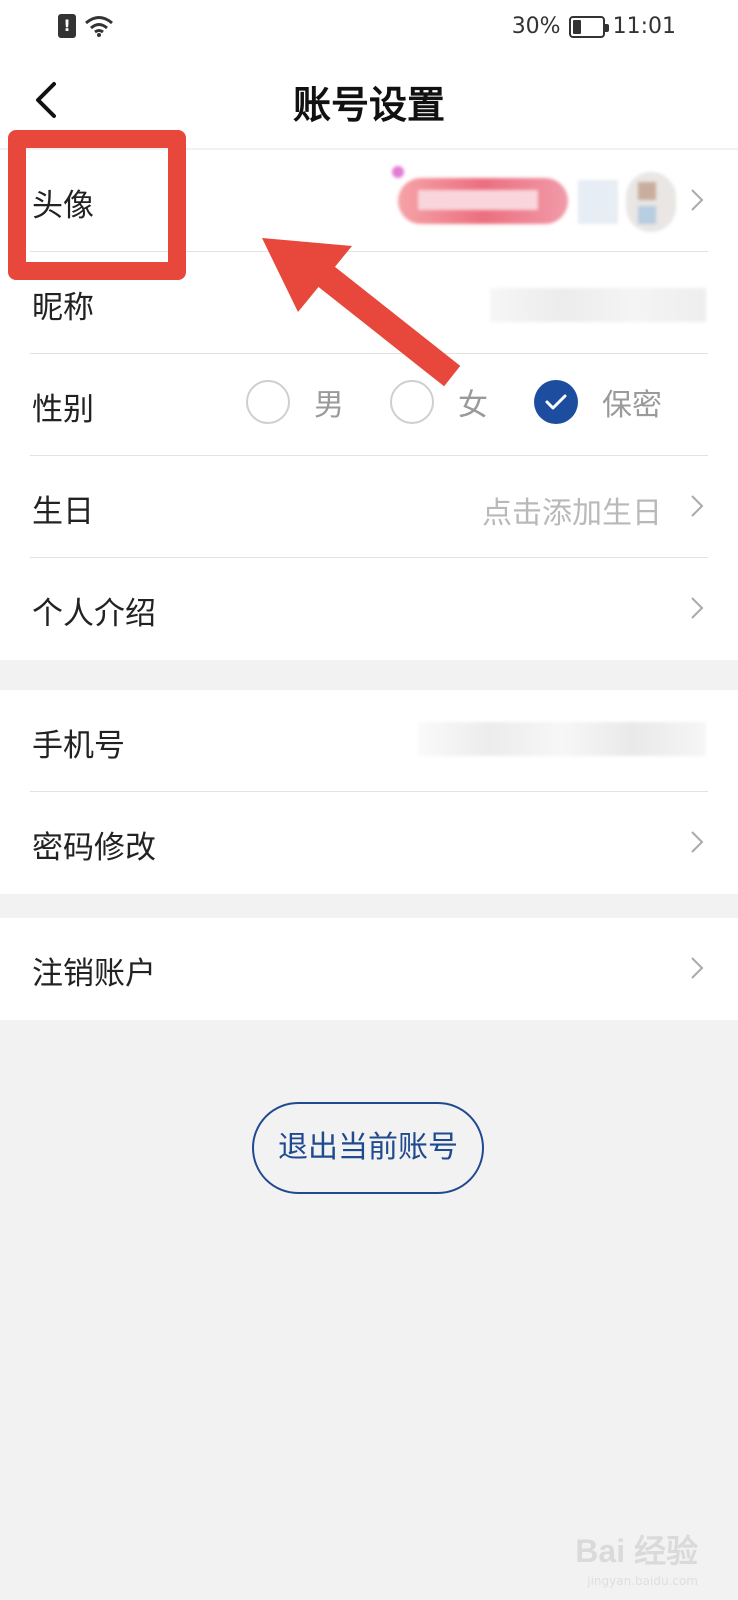 This screenshot has width=738, height=1600. I want to click on status-bar: ! 30% 11:01, so click(369, 28).